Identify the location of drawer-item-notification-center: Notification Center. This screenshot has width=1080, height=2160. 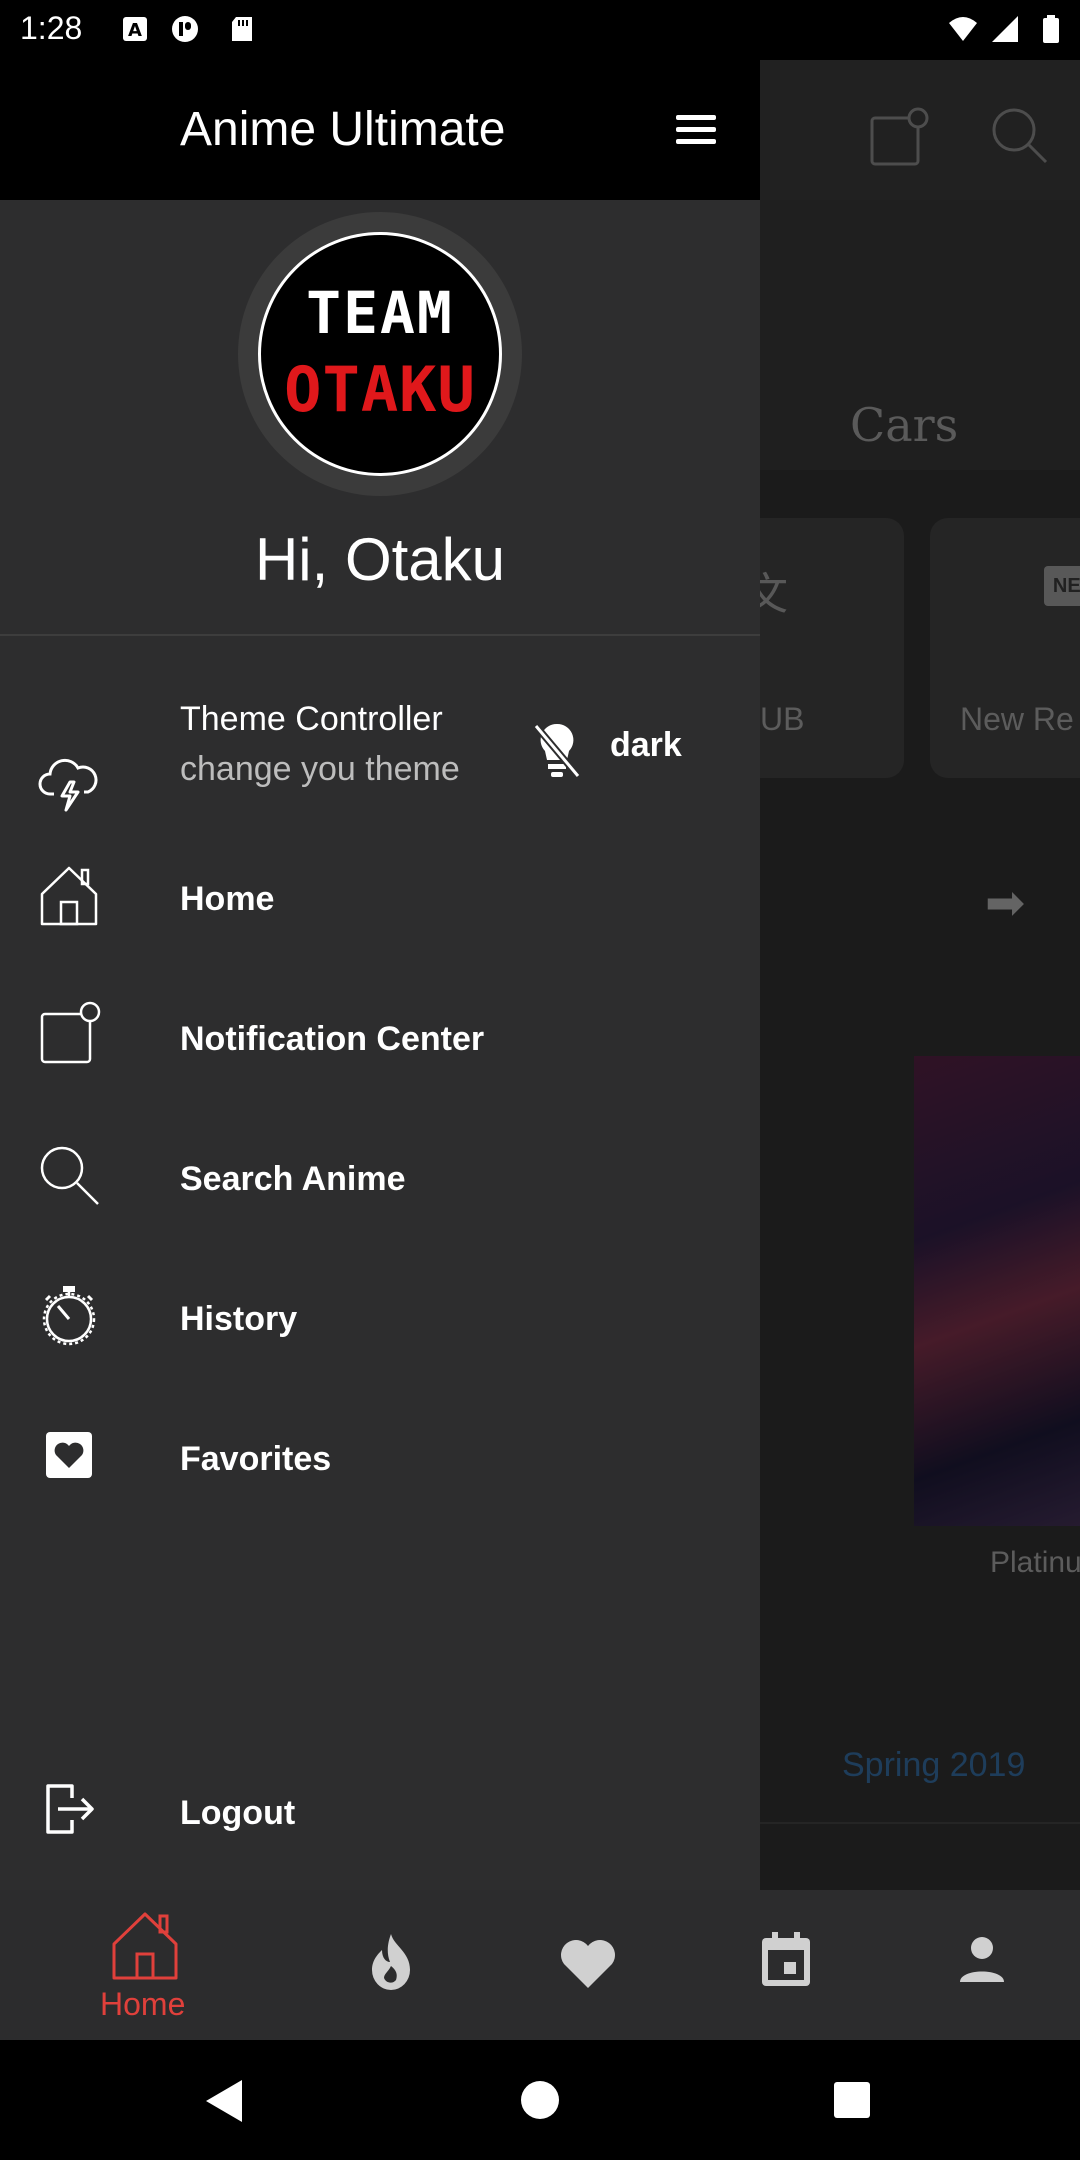
(380, 1063).